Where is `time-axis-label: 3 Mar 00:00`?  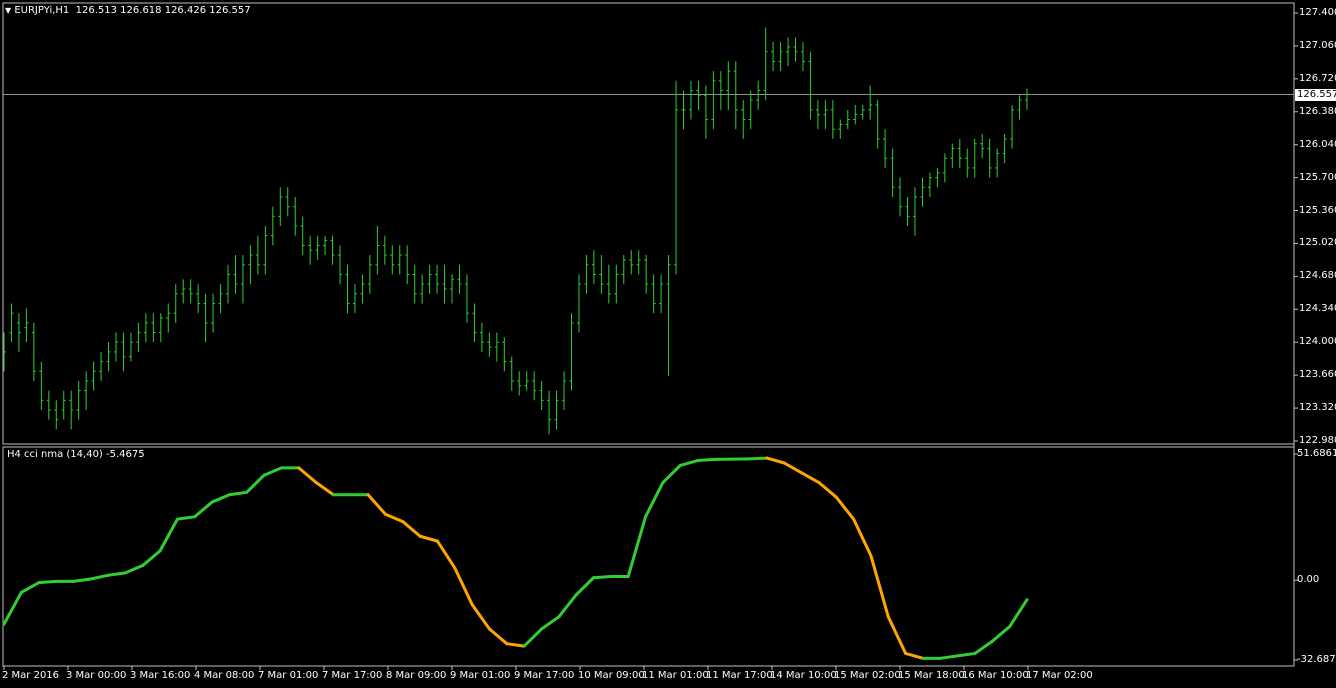
time-axis-label: 3 Mar 00:00 is located at coordinates (96, 675).